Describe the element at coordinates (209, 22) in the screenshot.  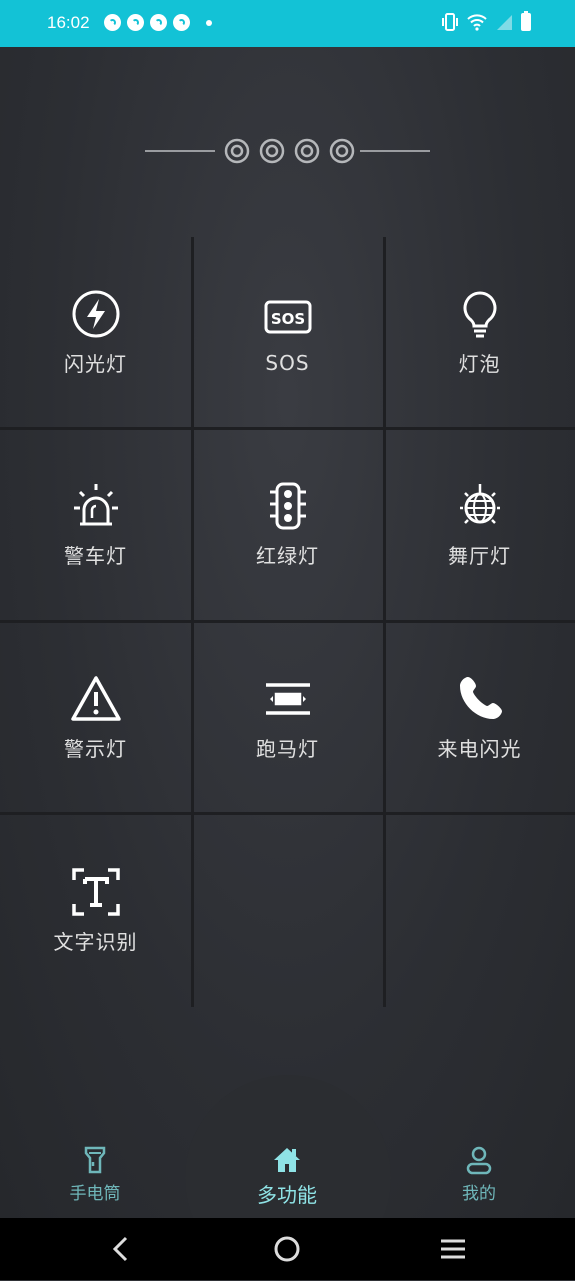
I see `dot-icon` at that location.